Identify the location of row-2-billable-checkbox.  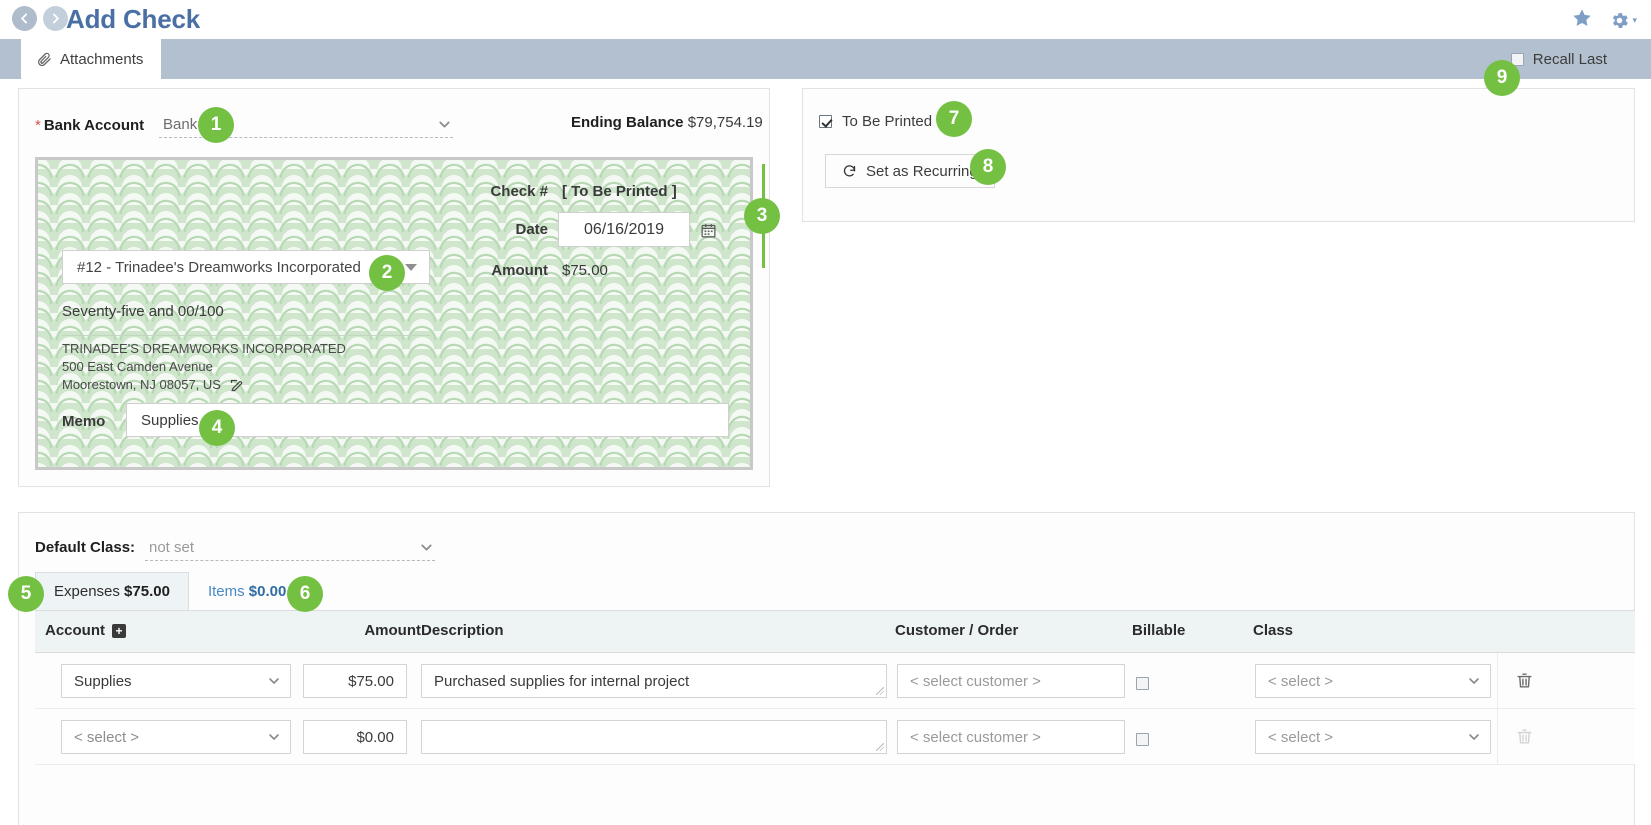
(1142, 739).